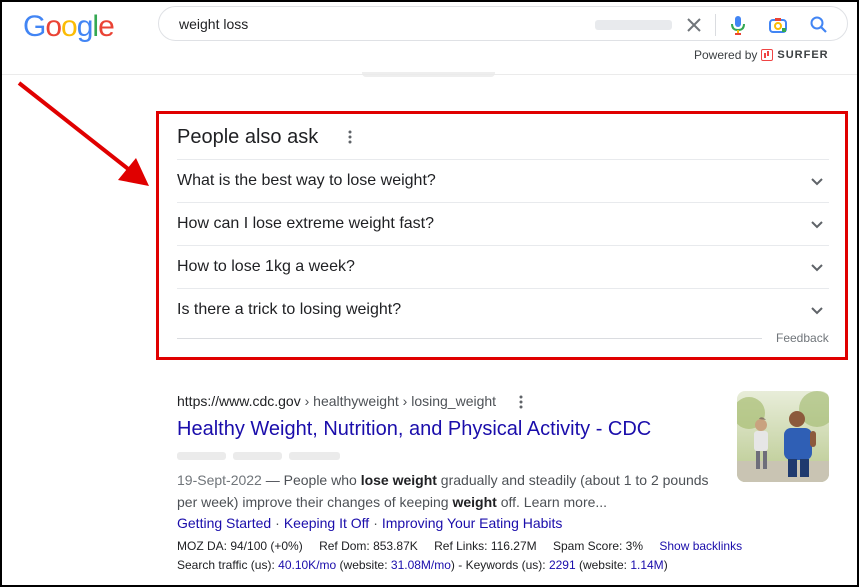 This screenshot has height=587, width=859. I want to click on search-traffic-value: 40.10K/mo, so click(307, 565).